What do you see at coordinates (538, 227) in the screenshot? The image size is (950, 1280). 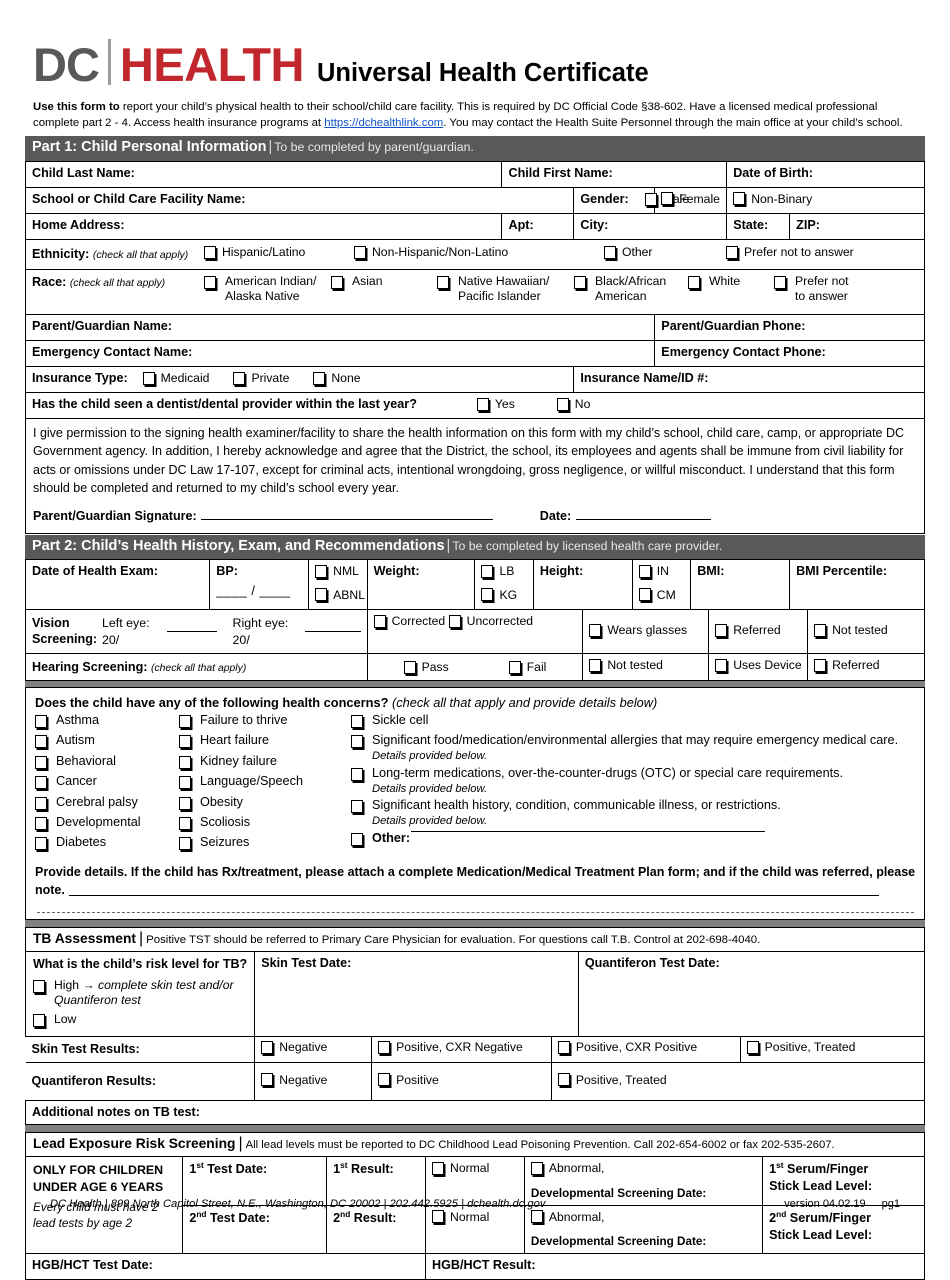 I see `field-apt: Apt:` at bounding box center [538, 227].